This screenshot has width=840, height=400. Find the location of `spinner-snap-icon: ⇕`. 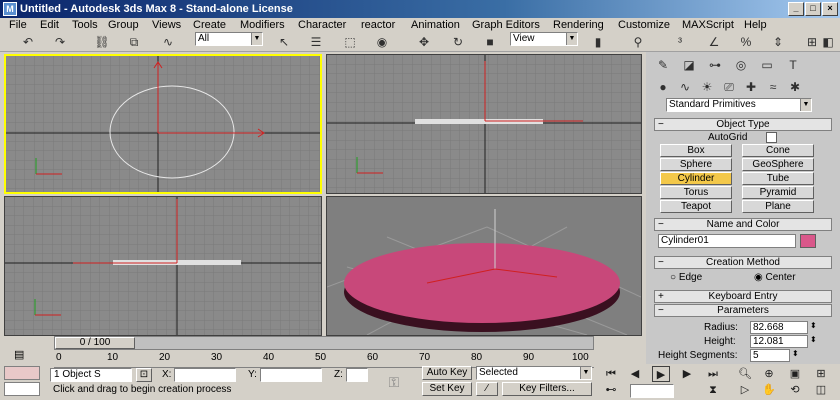

spinner-snap-icon: ⇕ is located at coordinates (778, 42).